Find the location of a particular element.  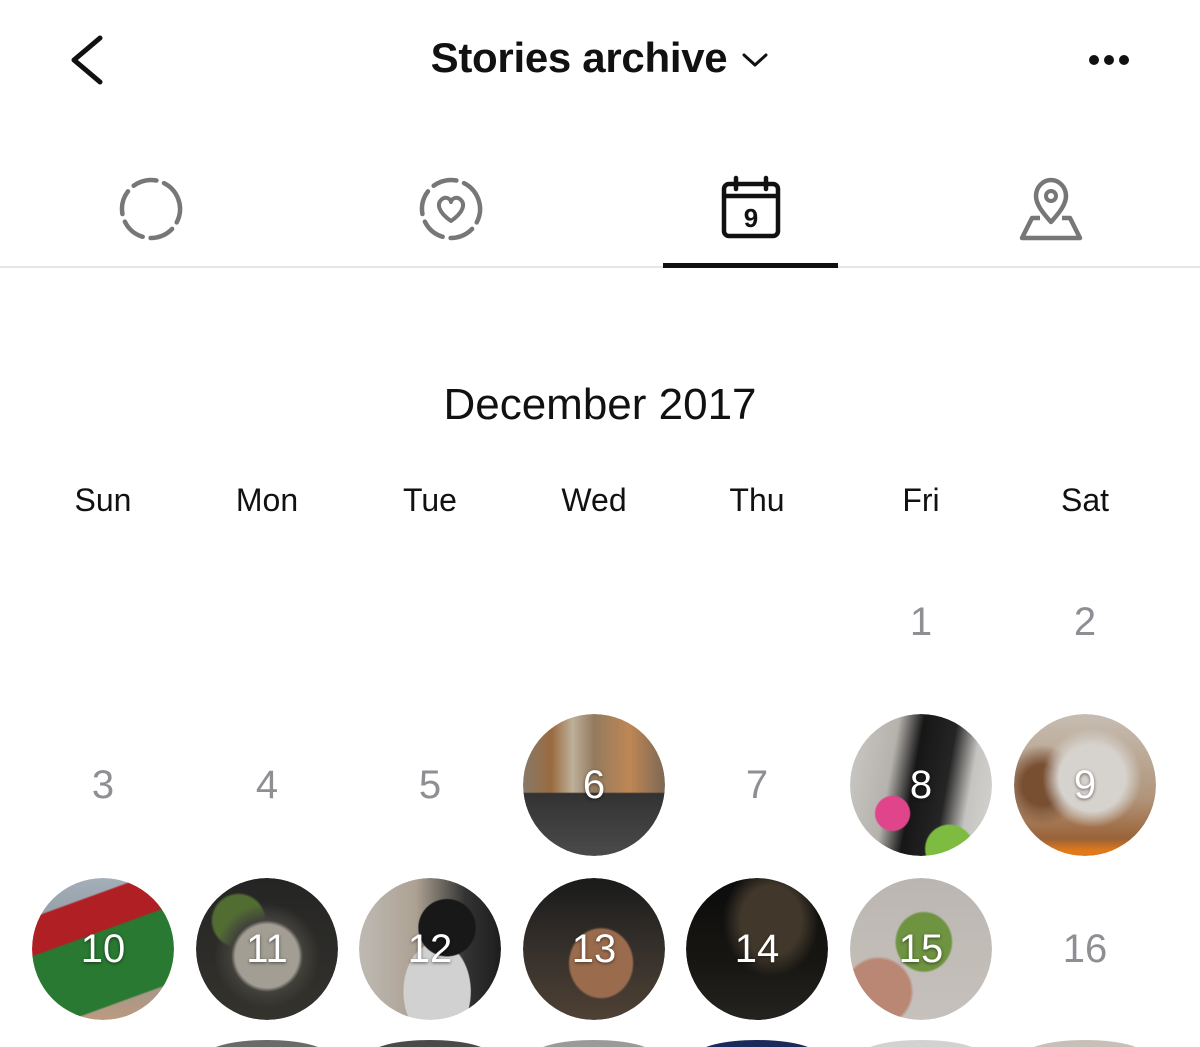

dashed-heart-circle-icon is located at coordinates (450, 209).